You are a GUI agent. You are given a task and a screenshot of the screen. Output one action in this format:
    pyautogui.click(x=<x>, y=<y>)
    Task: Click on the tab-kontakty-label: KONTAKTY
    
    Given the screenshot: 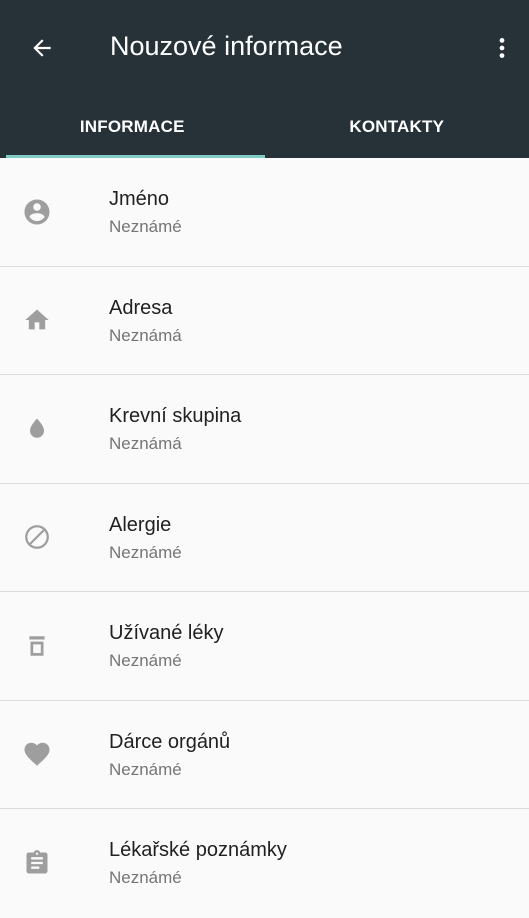 What is the action you would take?
    pyautogui.click(x=396, y=127)
    